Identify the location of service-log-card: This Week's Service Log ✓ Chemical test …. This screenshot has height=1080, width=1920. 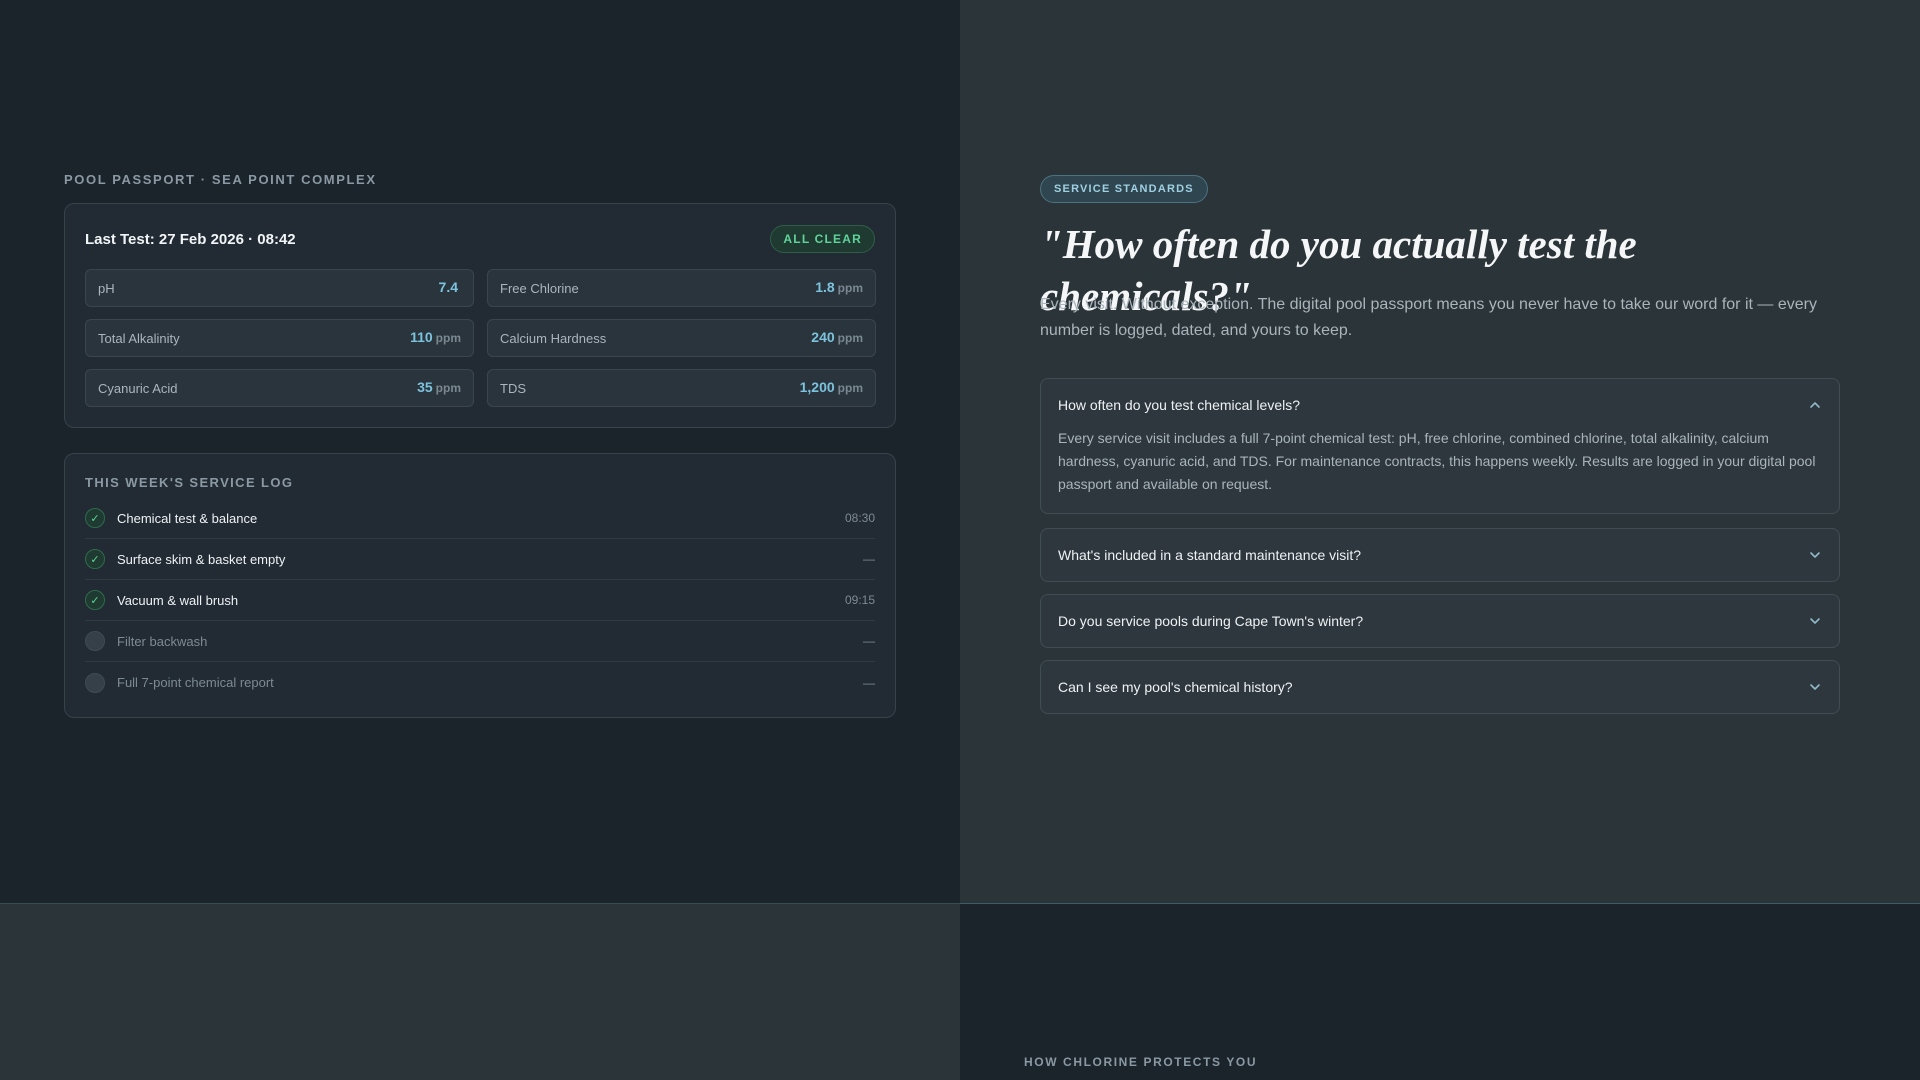
(480, 585).